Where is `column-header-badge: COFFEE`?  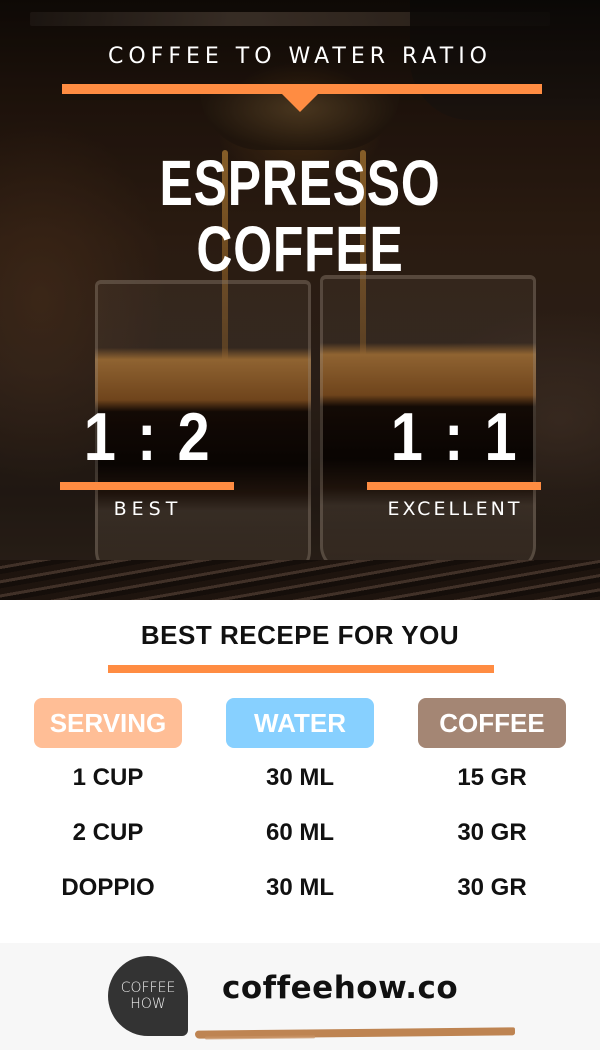 column-header-badge: COFFEE is located at coordinates (492, 723).